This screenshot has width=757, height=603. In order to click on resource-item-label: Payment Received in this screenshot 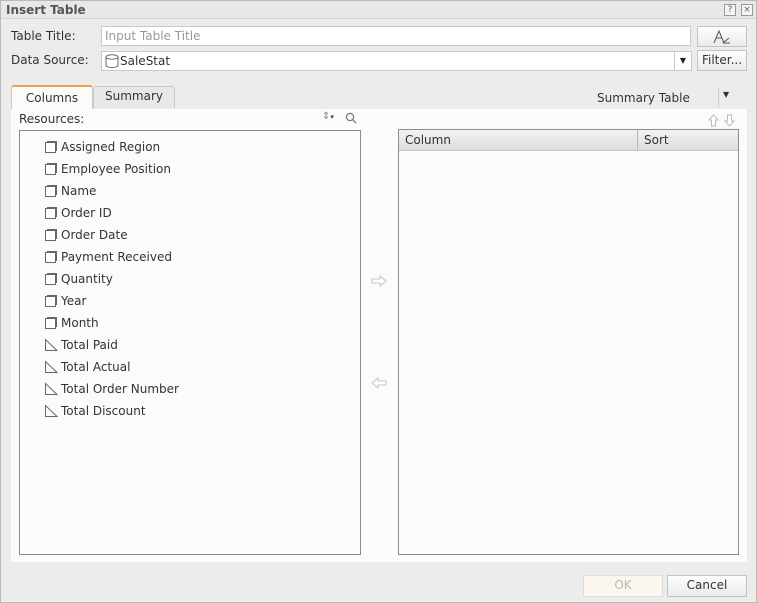, I will do `click(116, 257)`.